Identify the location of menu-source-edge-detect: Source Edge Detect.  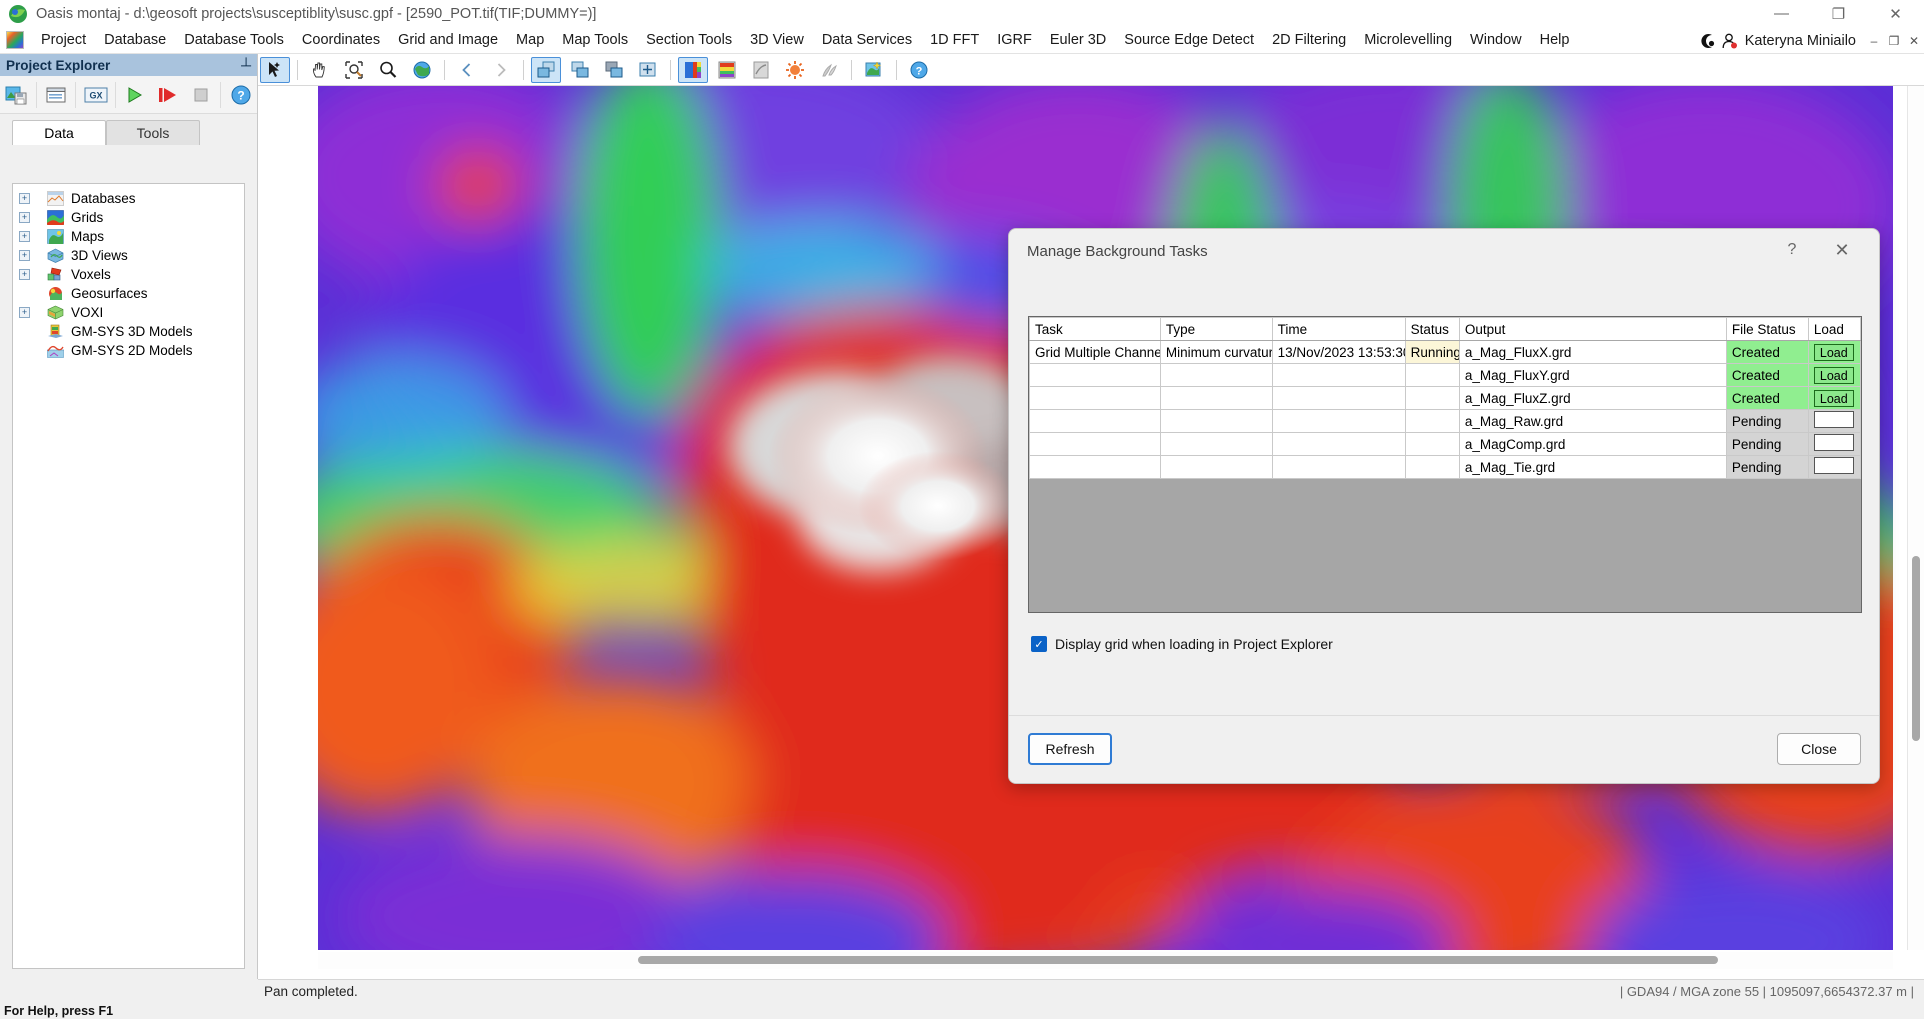
(1189, 40).